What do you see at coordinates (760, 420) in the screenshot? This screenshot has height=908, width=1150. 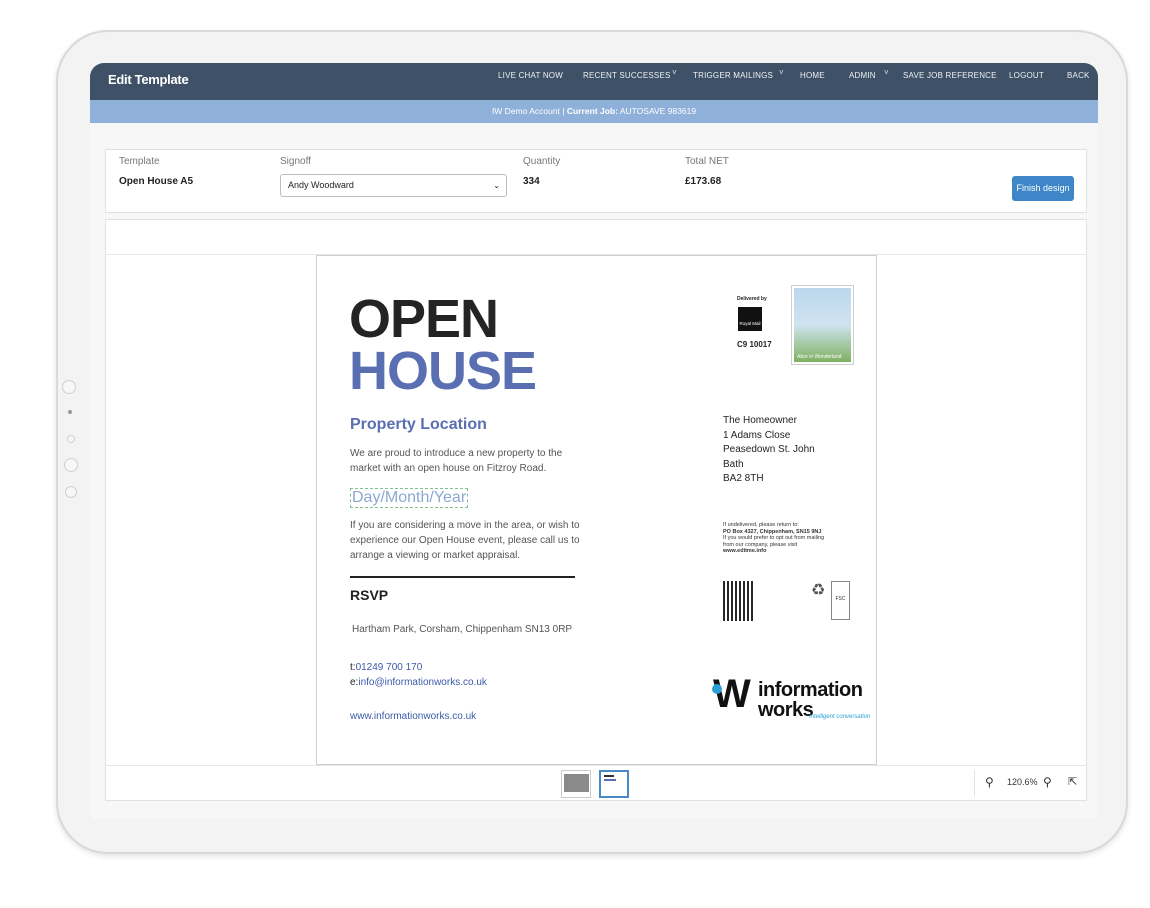 I see `address-line: The Homeowner` at bounding box center [760, 420].